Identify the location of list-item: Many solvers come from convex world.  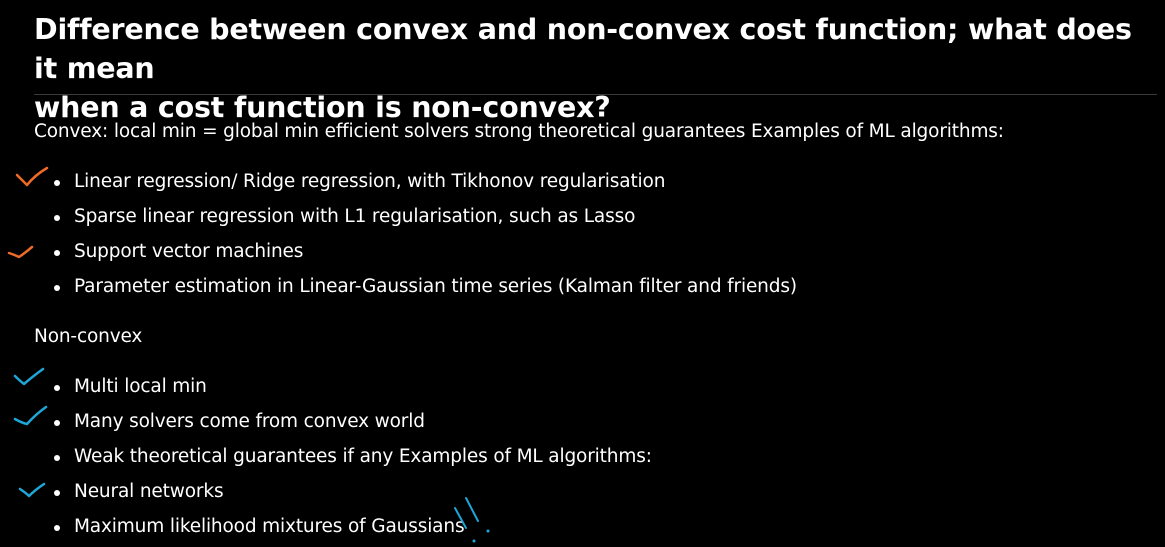
(239, 422).